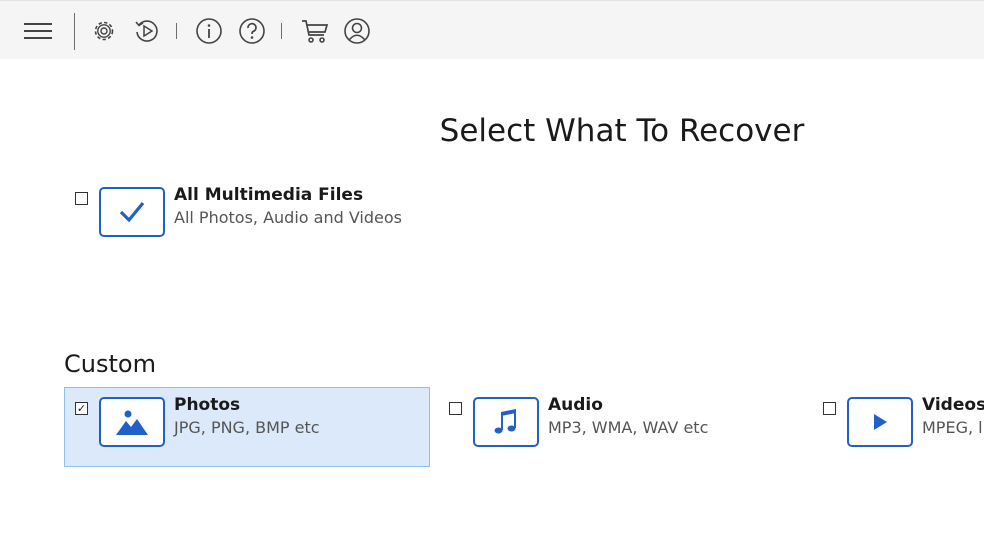 This screenshot has height=552, width=984. I want to click on custom-heading: Custom, so click(110, 364).